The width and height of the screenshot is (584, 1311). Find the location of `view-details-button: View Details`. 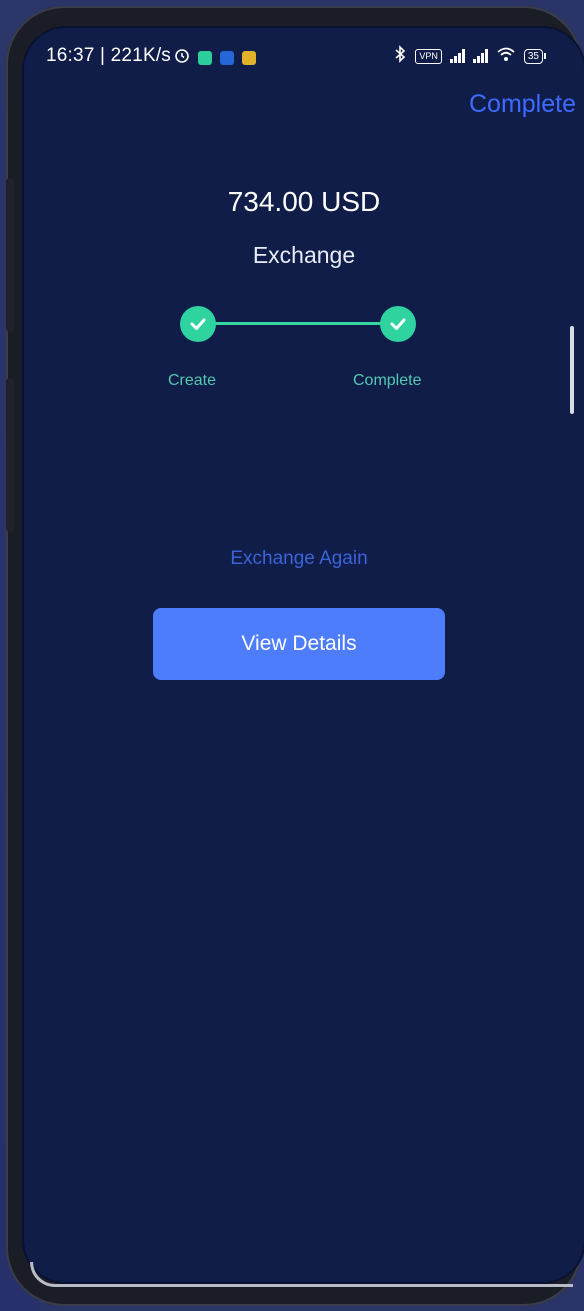

view-details-button: View Details is located at coordinates (299, 644).